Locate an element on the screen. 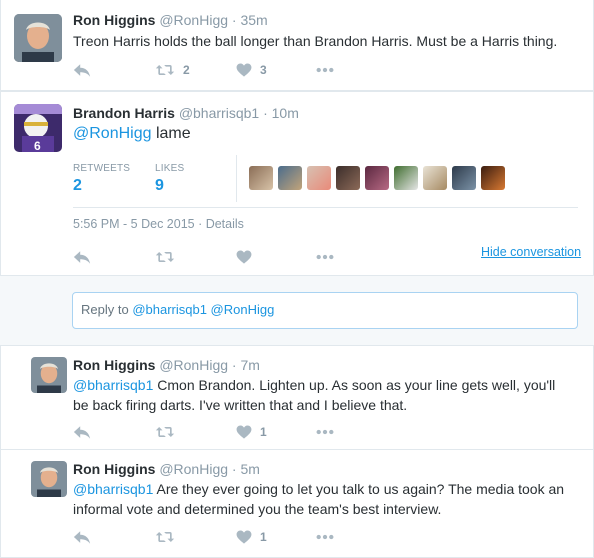  timestamp: · 5m is located at coordinates (246, 469).